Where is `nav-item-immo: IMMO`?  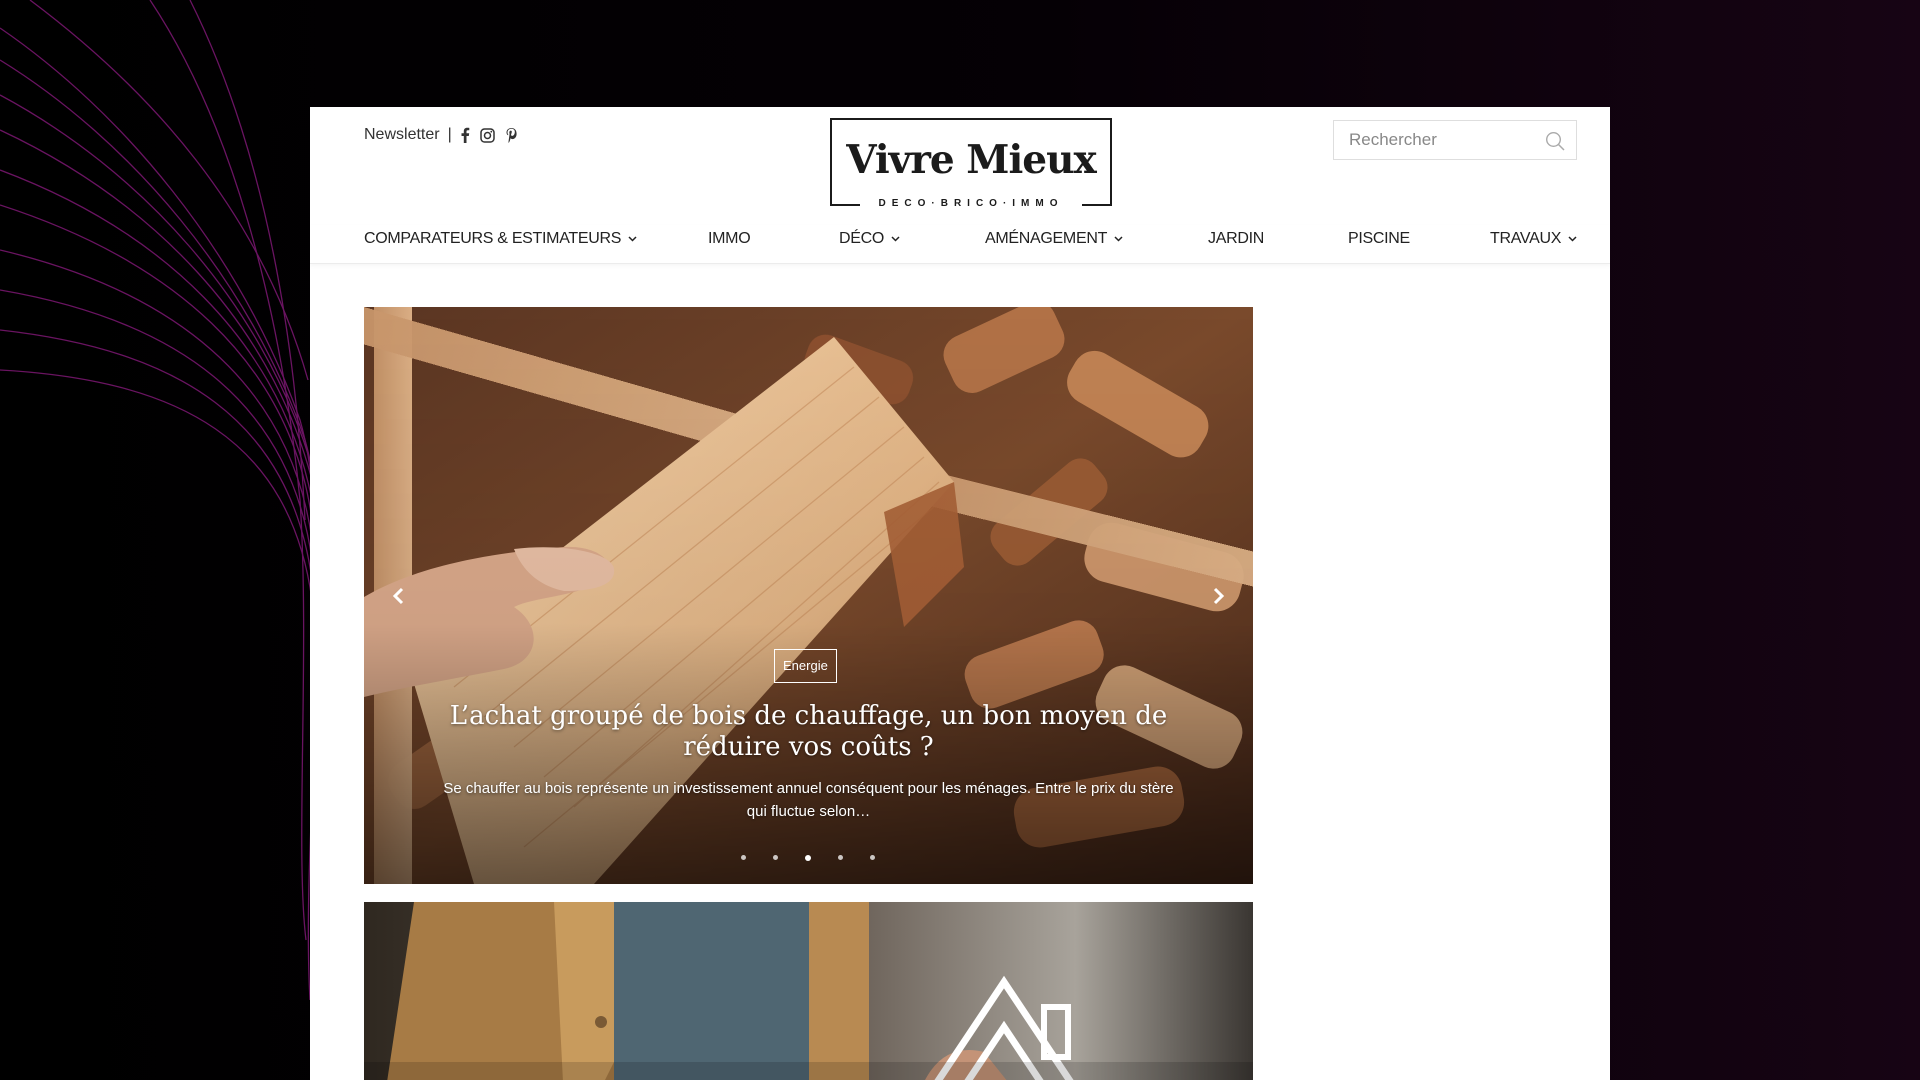
nav-item-immo: IMMO is located at coordinates (729, 239).